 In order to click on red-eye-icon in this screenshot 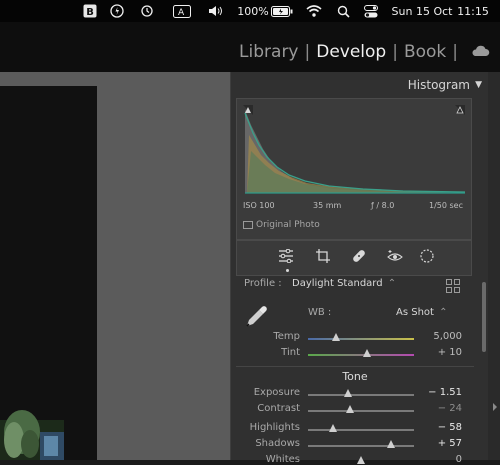, I will do `click(395, 256)`.